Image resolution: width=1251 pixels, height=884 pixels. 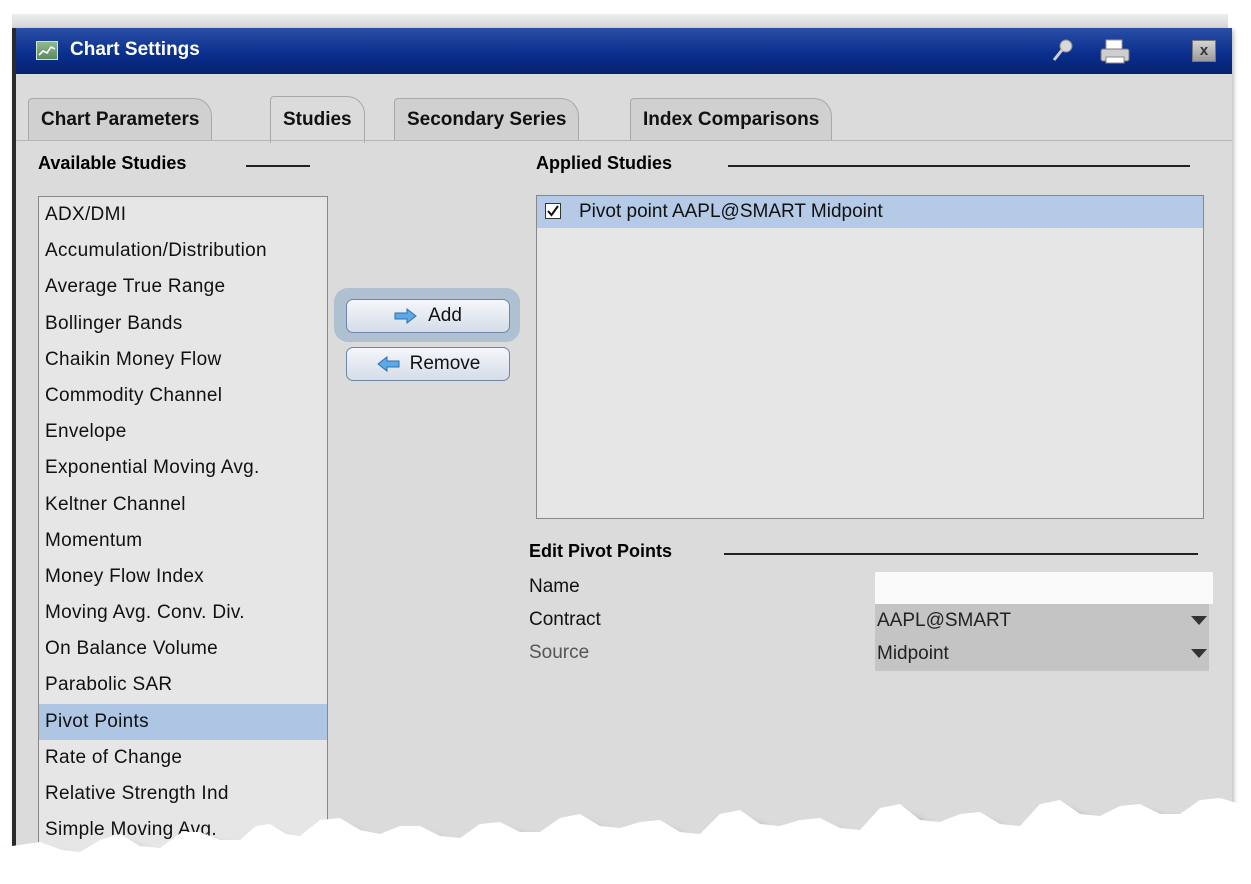 I want to click on source-value: Midpoint, so click(x=913, y=653).